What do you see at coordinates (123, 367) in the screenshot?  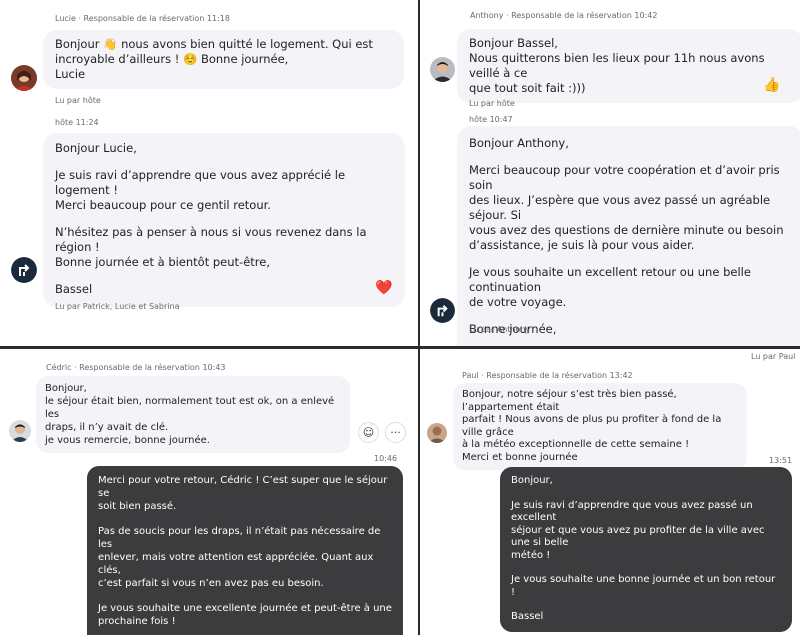 I see `sender-name: Cédric · Responsable de la réservation` at bounding box center [123, 367].